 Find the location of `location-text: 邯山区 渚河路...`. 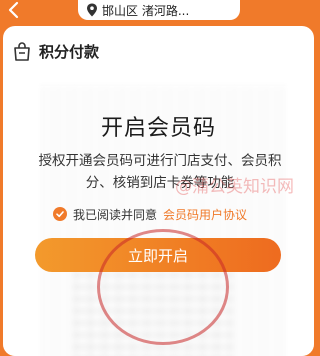

location-text: 邯山区 渚河路... is located at coordinates (146, 10).